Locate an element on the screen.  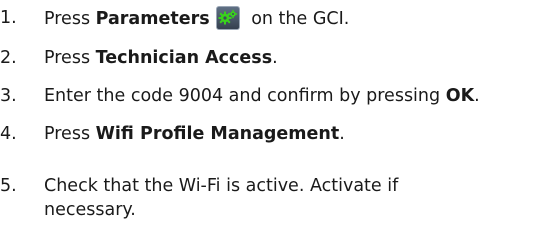
step-keyword: OK is located at coordinates (460, 96).